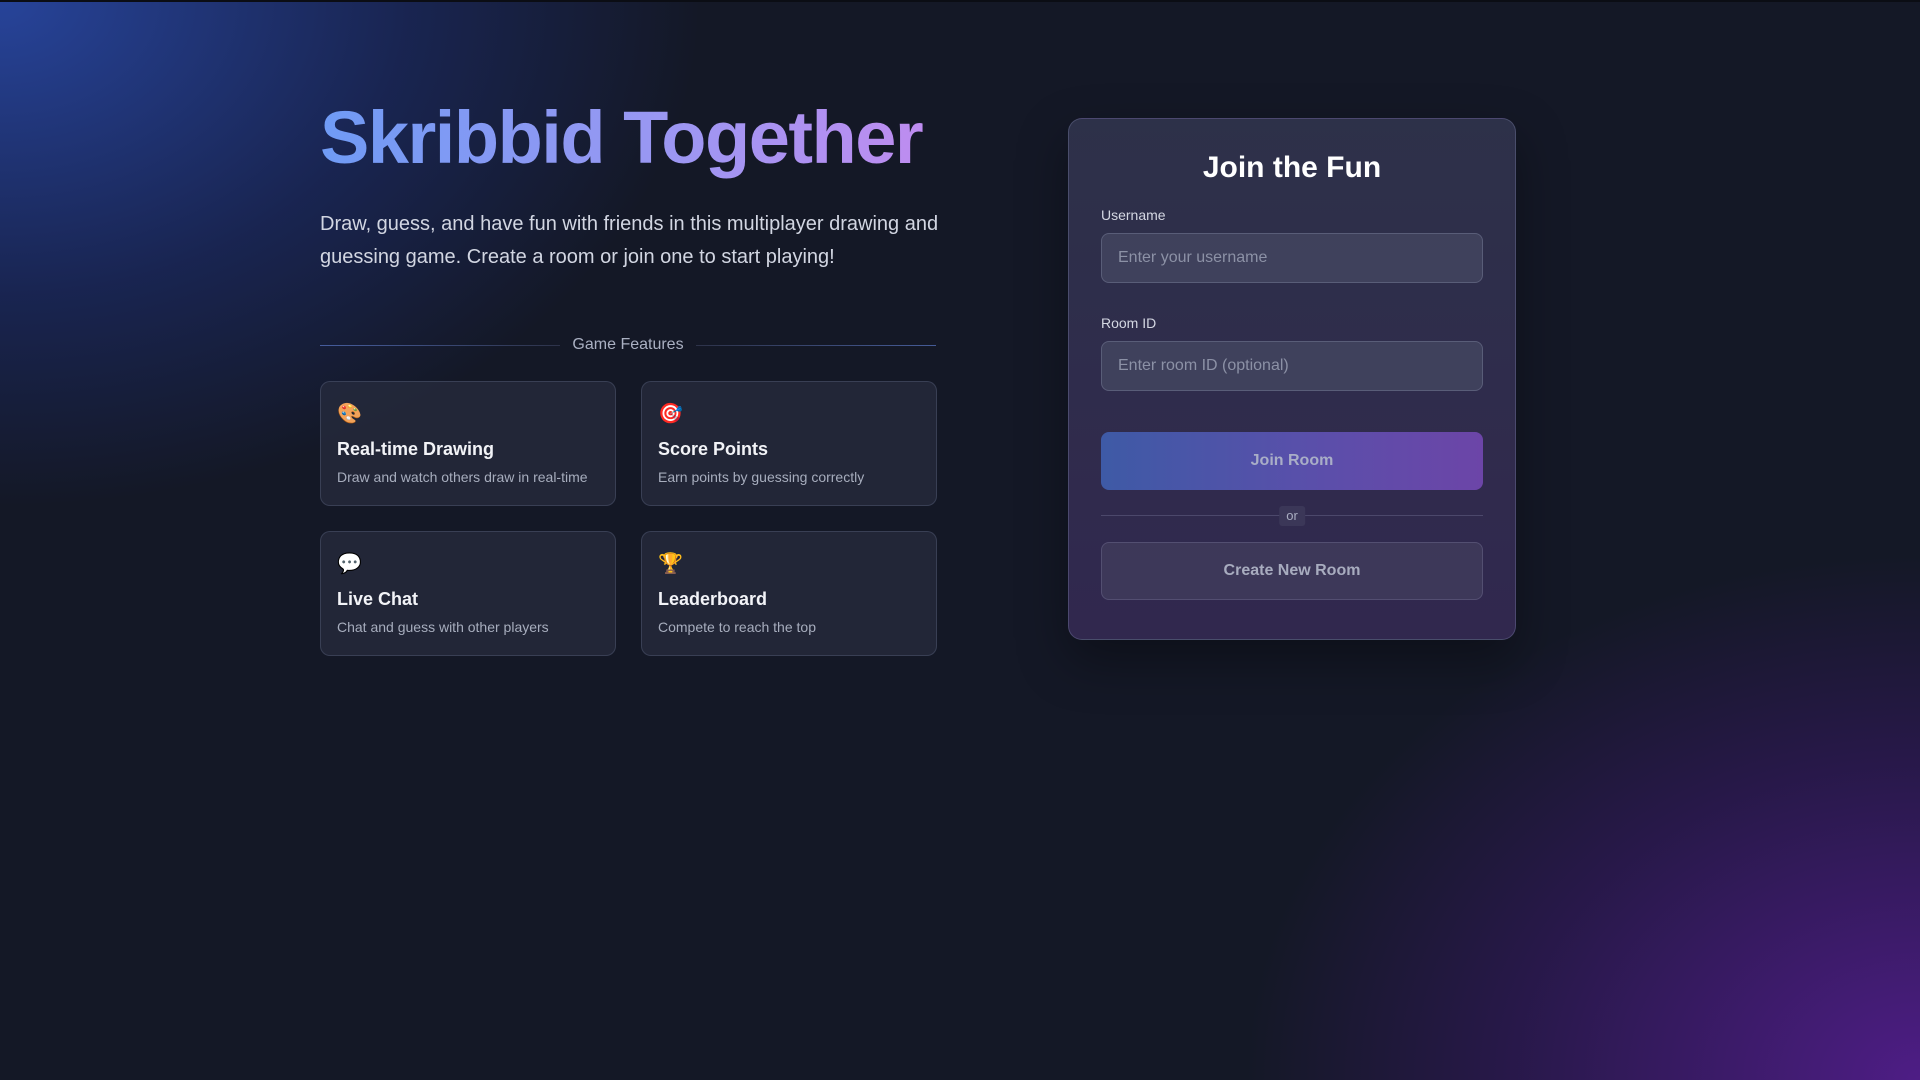  I want to click on features-heading-label: Game Features, so click(628, 344).